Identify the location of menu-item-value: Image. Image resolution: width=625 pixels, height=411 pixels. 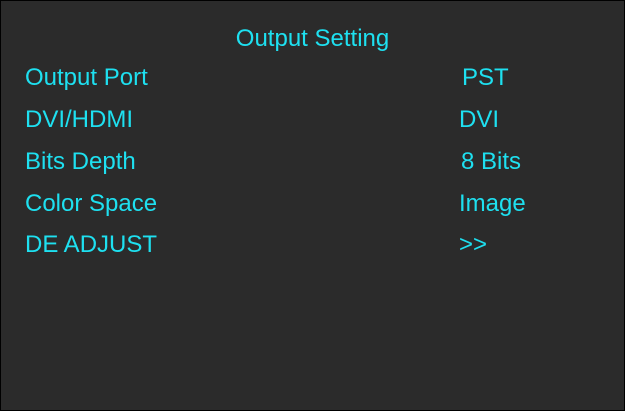
(492, 203).